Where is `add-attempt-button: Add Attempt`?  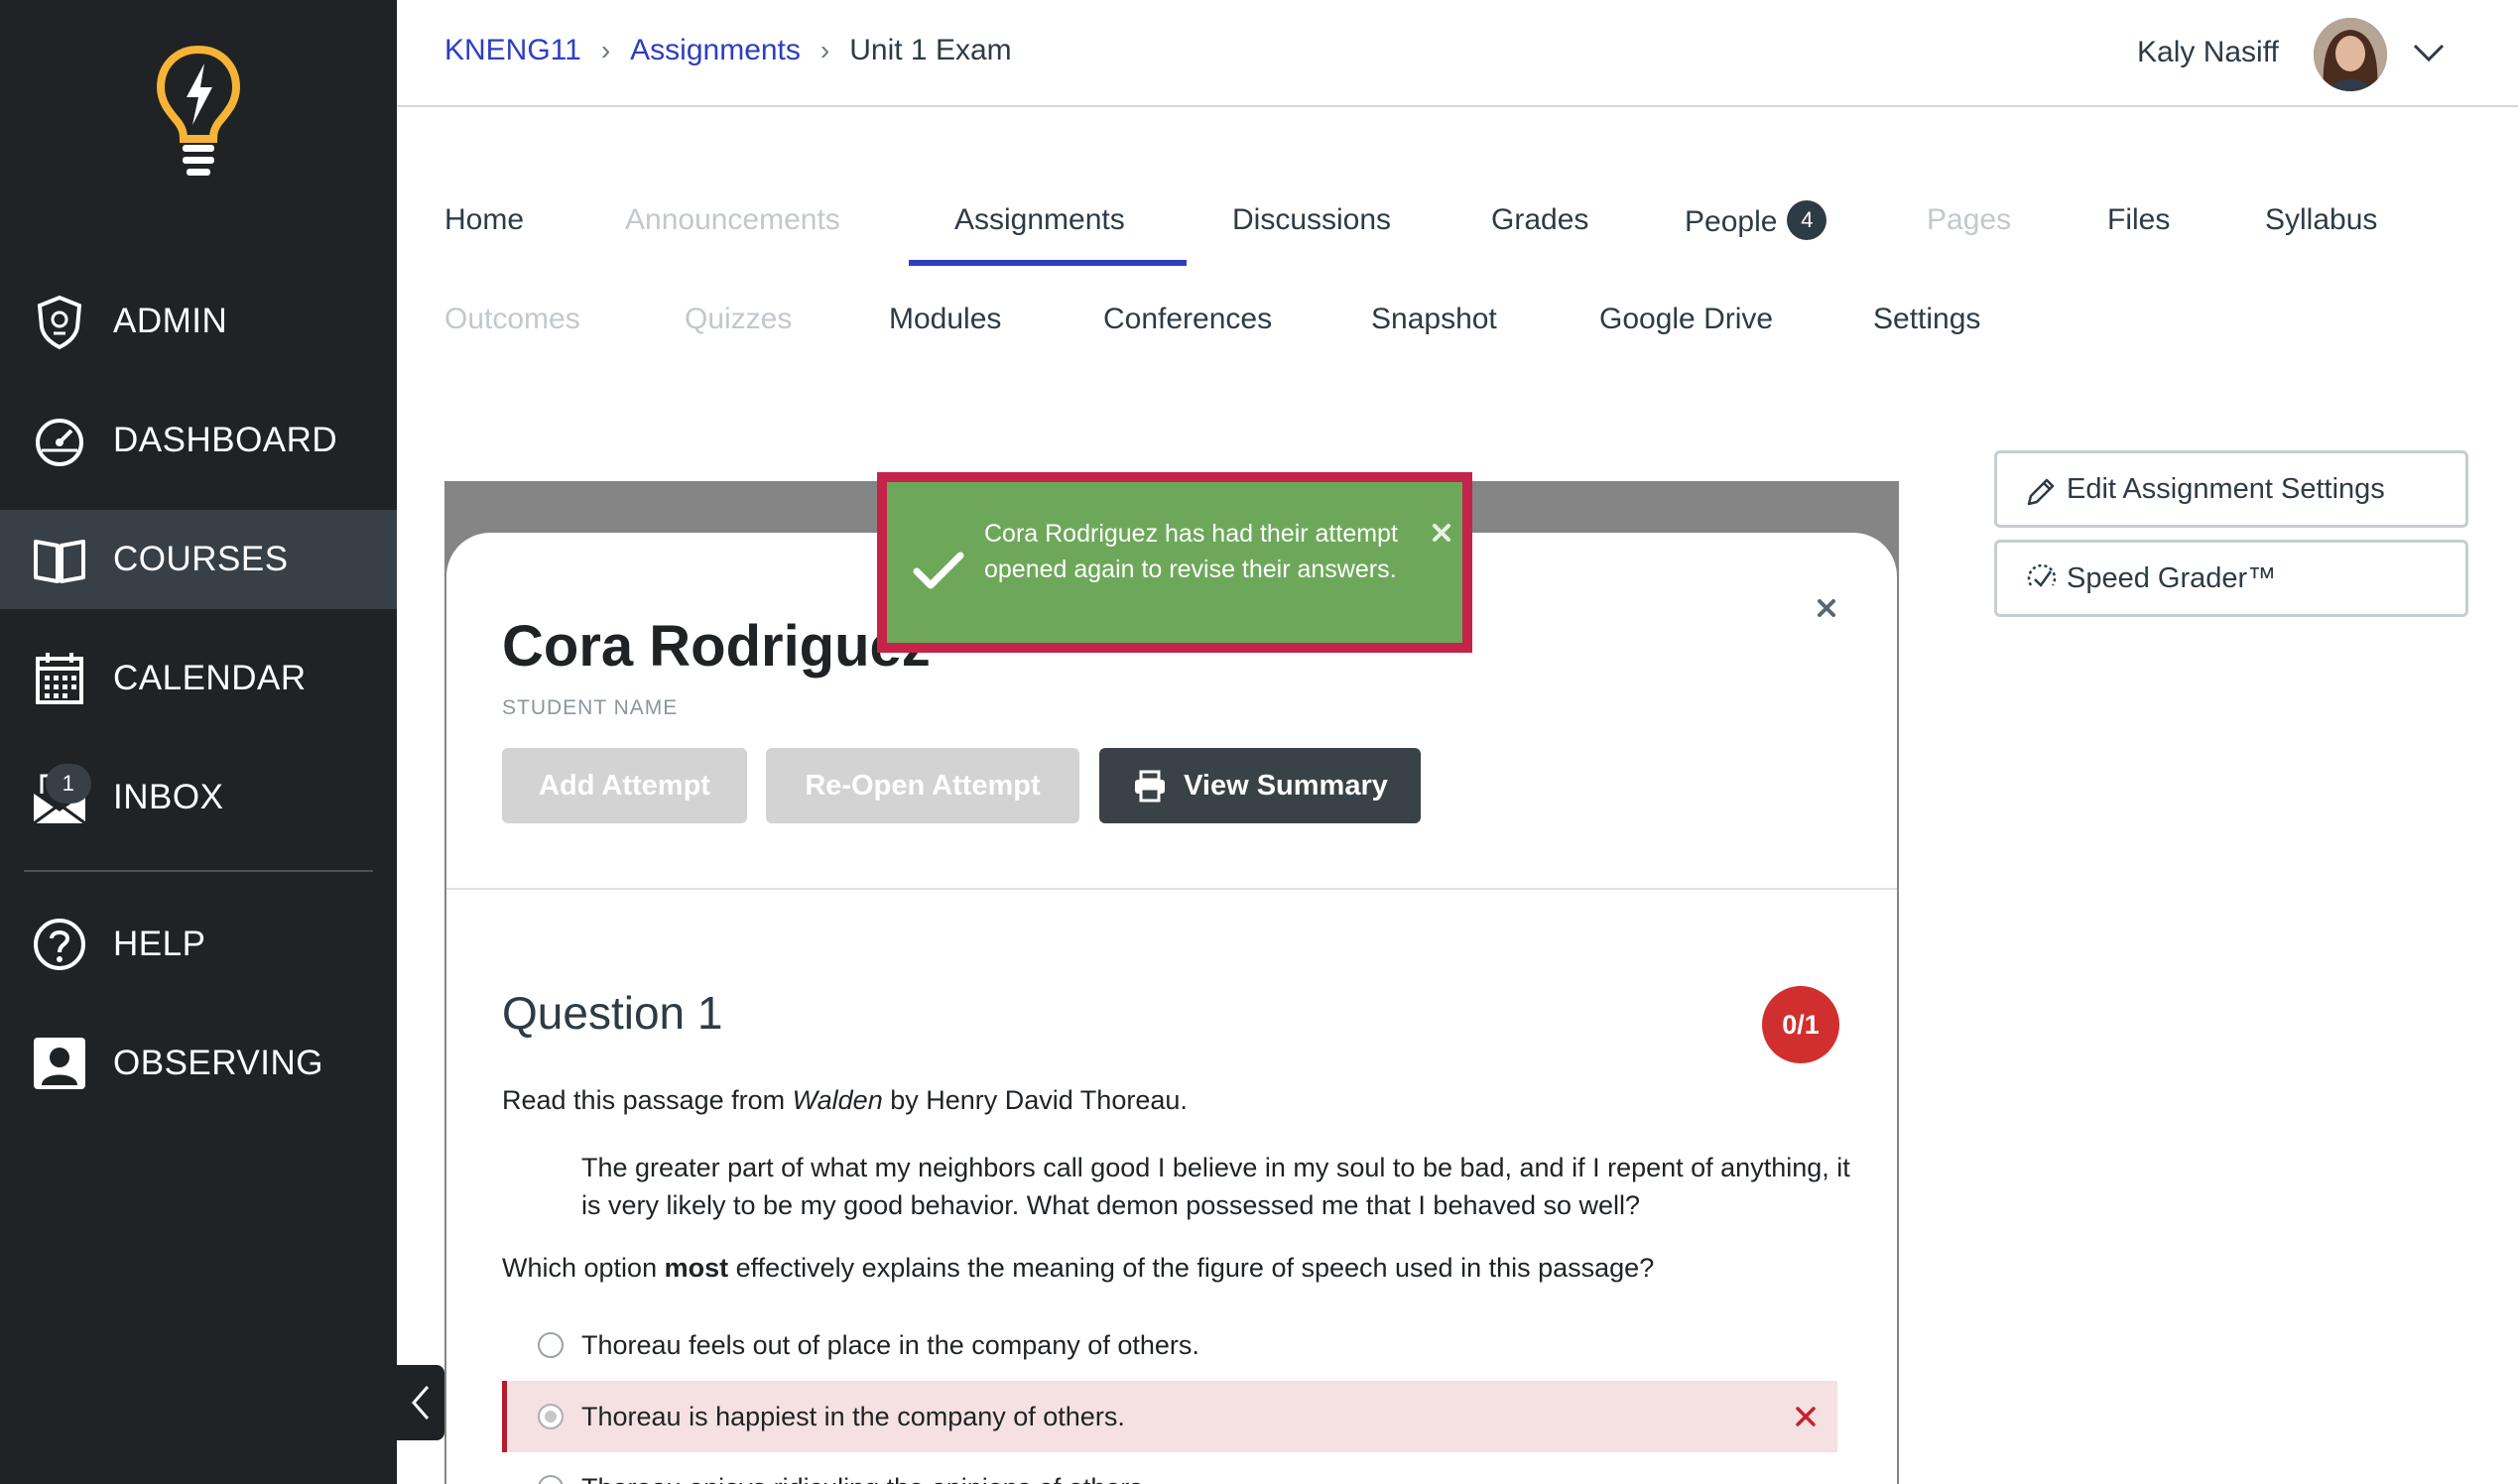 add-attempt-button: Add Attempt is located at coordinates (624, 785).